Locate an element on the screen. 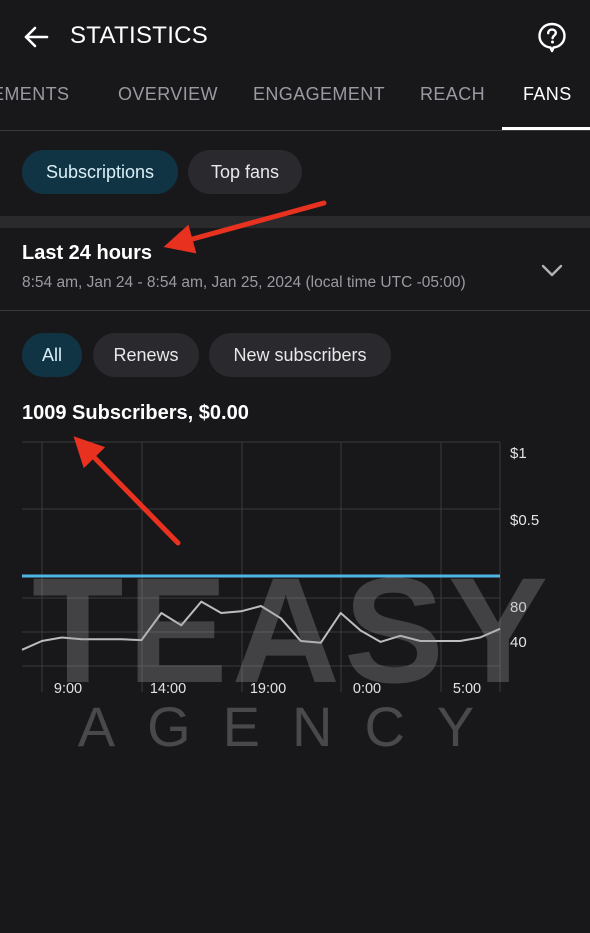 This screenshot has height=933, width=590. tab-achievements: EMENTS is located at coordinates (34, 94).